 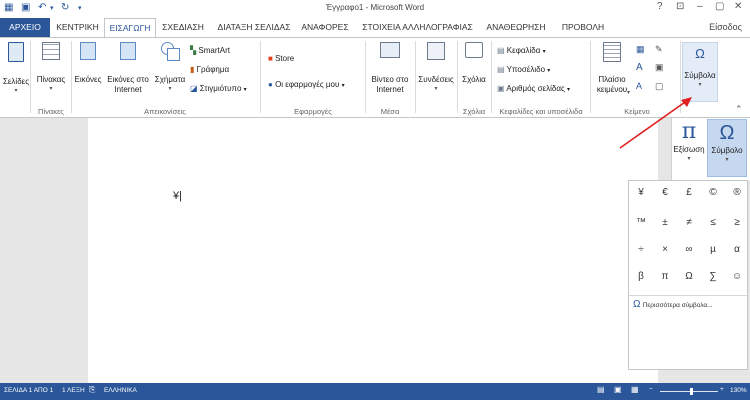 What do you see at coordinates (640, 49) in the screenshot?
I see `quick-parts-icon: ▦` at bounding box center [640, 49].